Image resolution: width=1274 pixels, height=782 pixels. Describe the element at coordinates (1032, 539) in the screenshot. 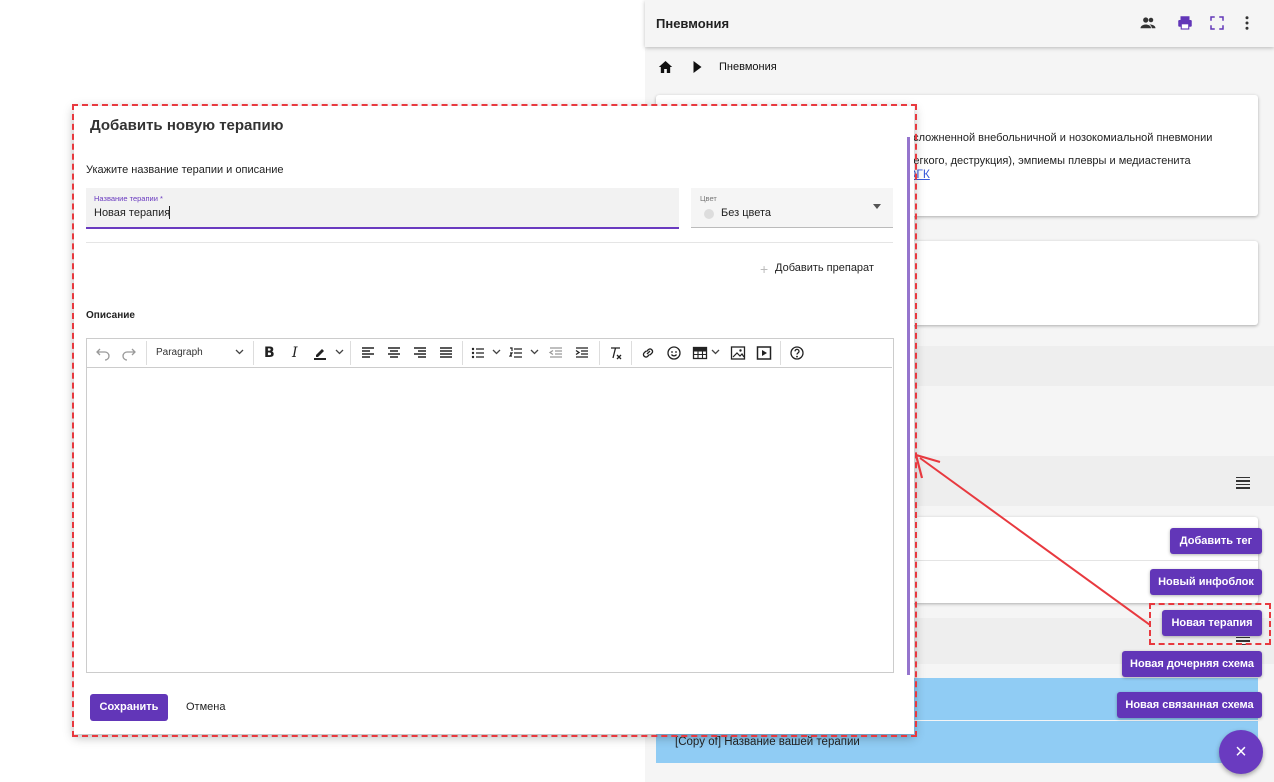

I see `annotation-arrow` at that location.